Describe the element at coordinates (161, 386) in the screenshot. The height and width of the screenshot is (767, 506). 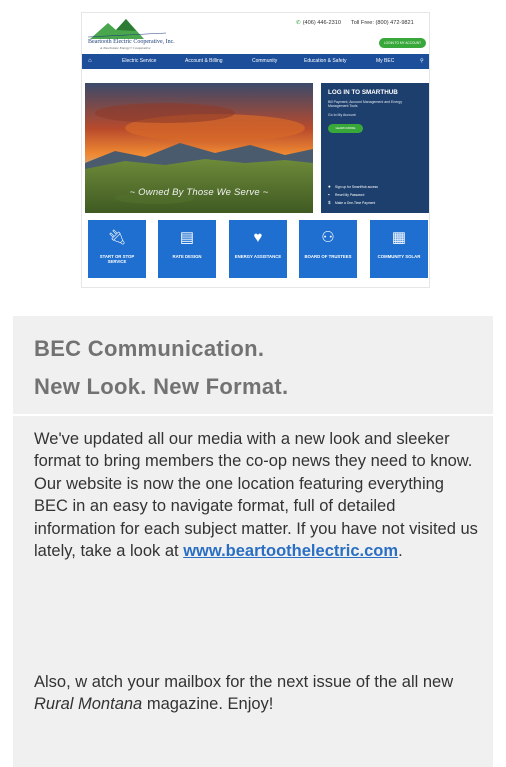
I see `article-heading-line2: New Look. New Format.` at that location.